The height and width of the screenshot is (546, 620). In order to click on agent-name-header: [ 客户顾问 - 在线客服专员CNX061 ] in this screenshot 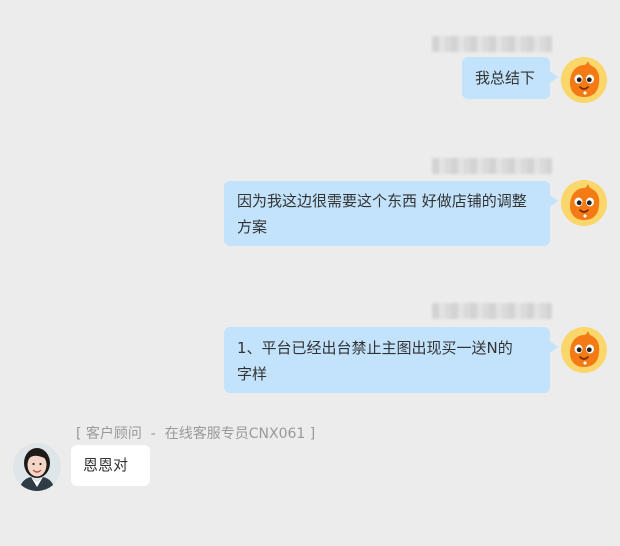, I will do `click(196, 434)`.